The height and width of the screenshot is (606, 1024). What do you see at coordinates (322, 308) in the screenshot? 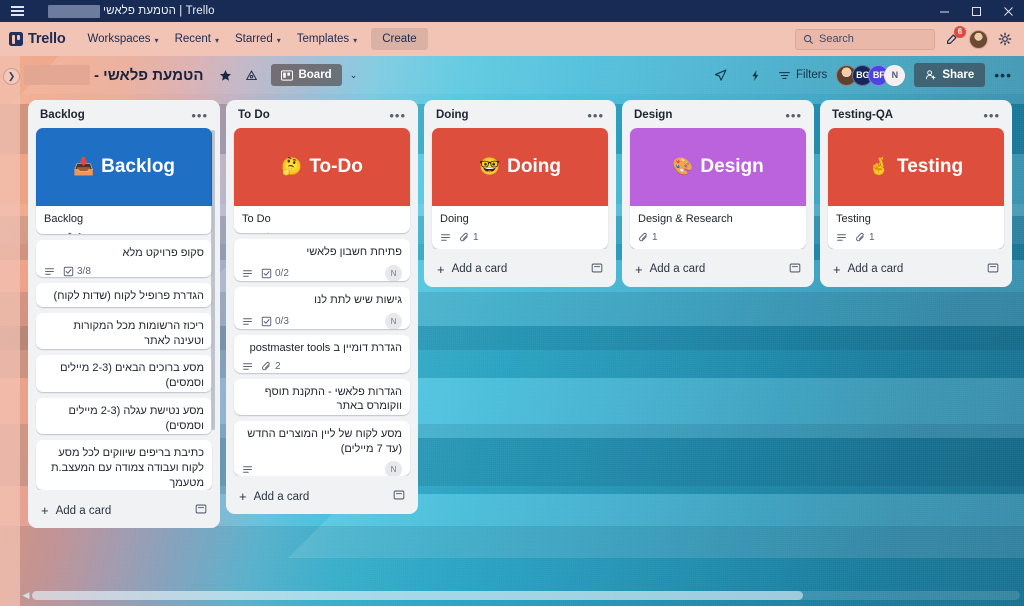
I see `card: גישות שיש לתת לנו 0/3 N` at bounding box center [322, 308].